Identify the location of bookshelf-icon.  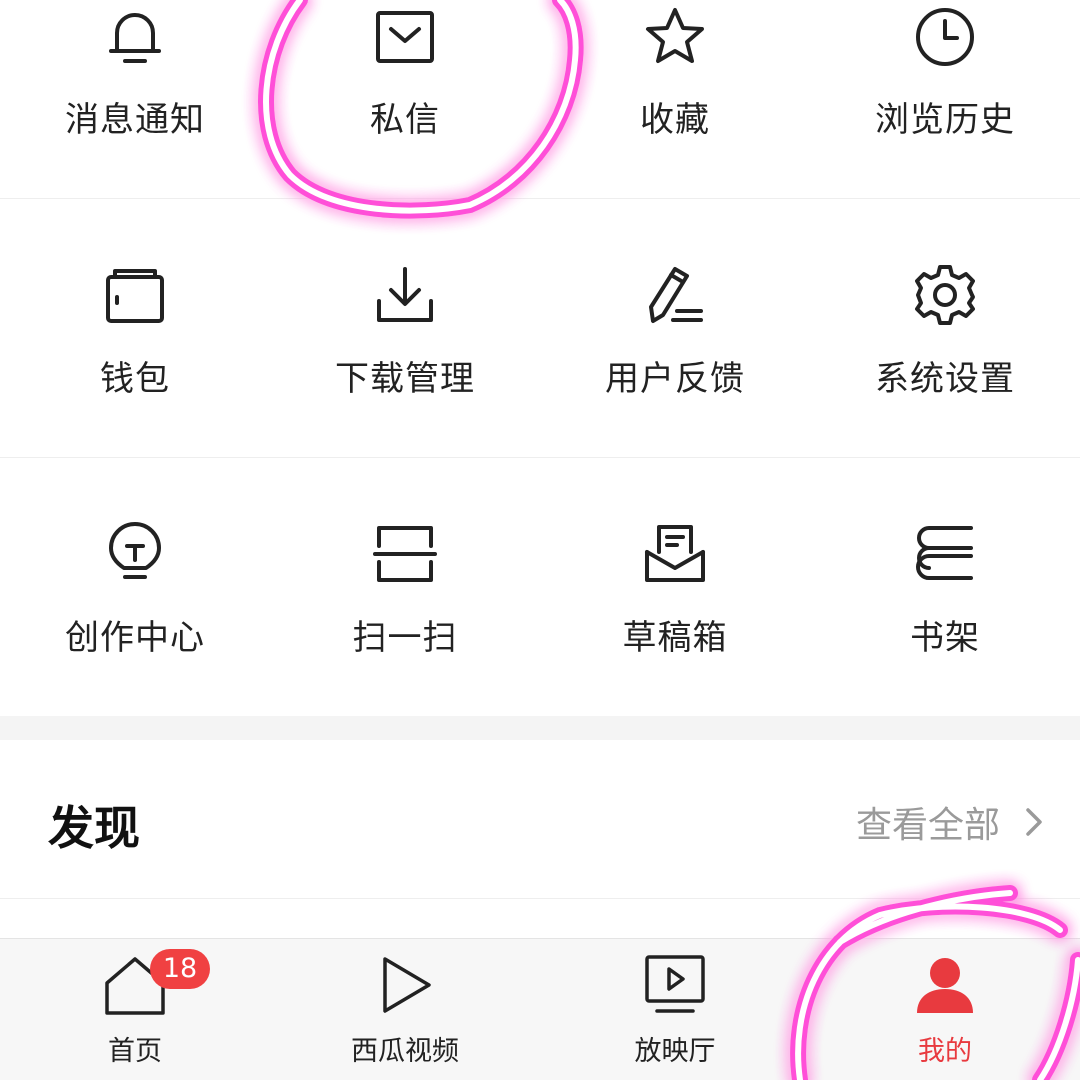
(945, 554).